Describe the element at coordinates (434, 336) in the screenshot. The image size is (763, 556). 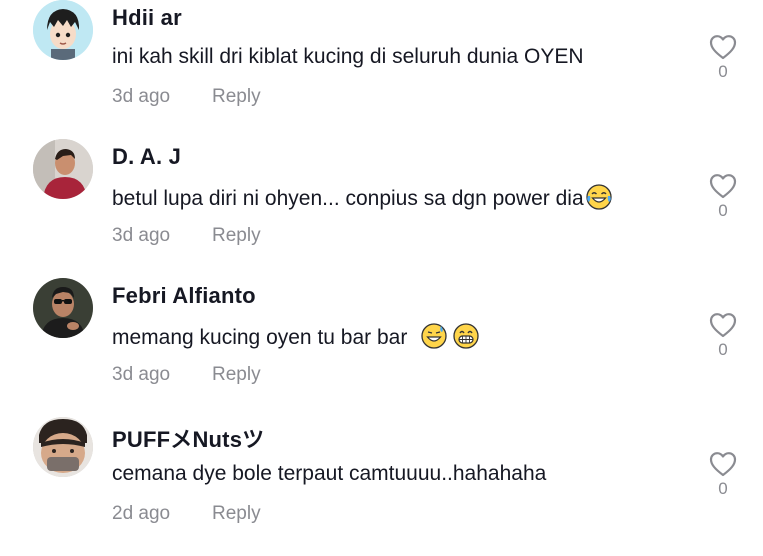
I see `grinning-face-with-sweat-icon` at that location.